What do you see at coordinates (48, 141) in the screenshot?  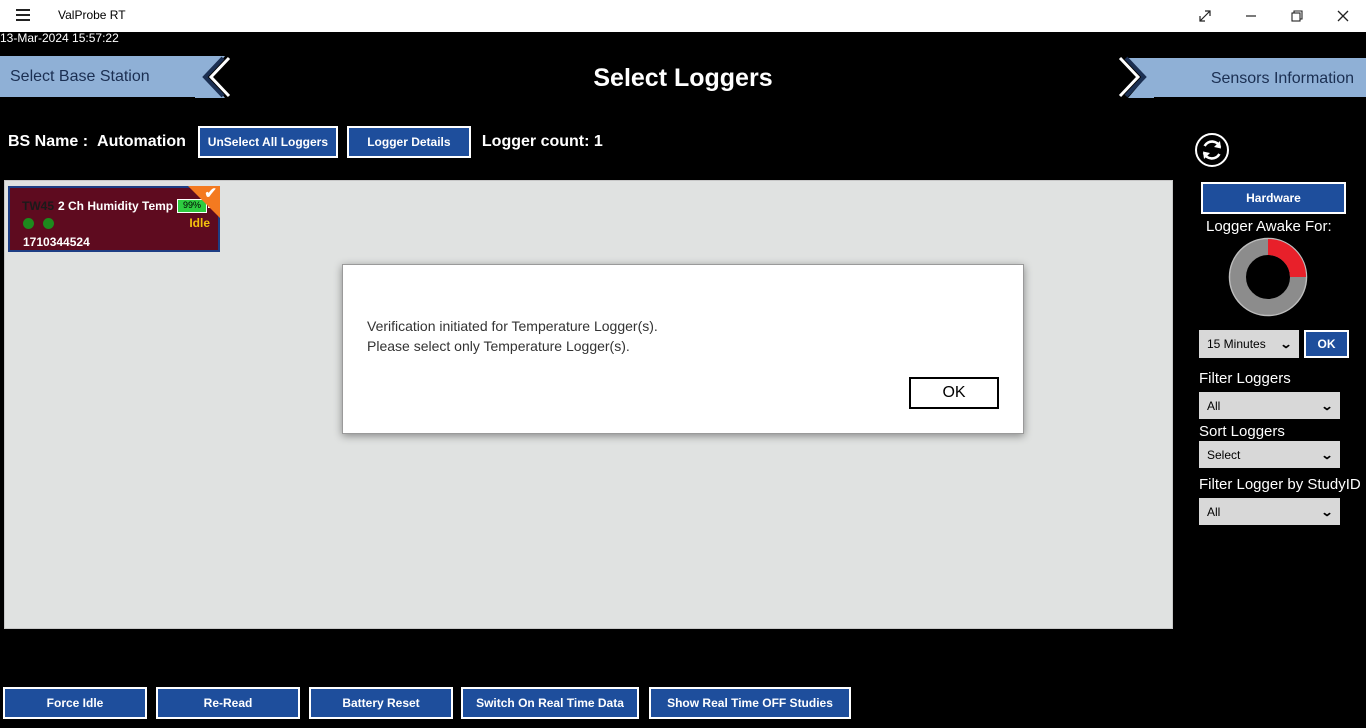 I see `bs-name-label: BS Name :` at bounding box center [48, 141].